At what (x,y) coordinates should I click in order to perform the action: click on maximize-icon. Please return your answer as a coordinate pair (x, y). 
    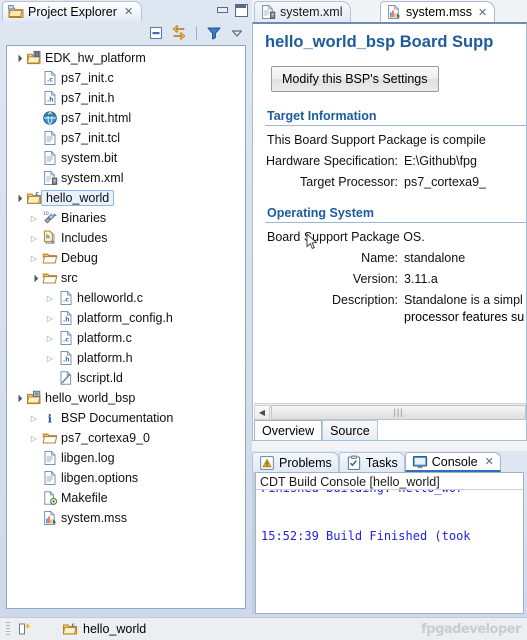
    Looking at the image, I should click on (241, 10).